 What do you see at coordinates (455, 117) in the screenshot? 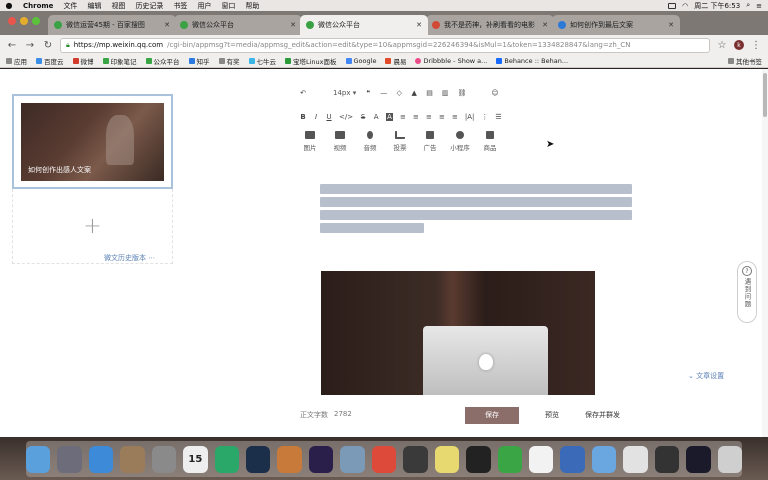
I see `indent-icon: ≡` at bounding box center [455, 117].